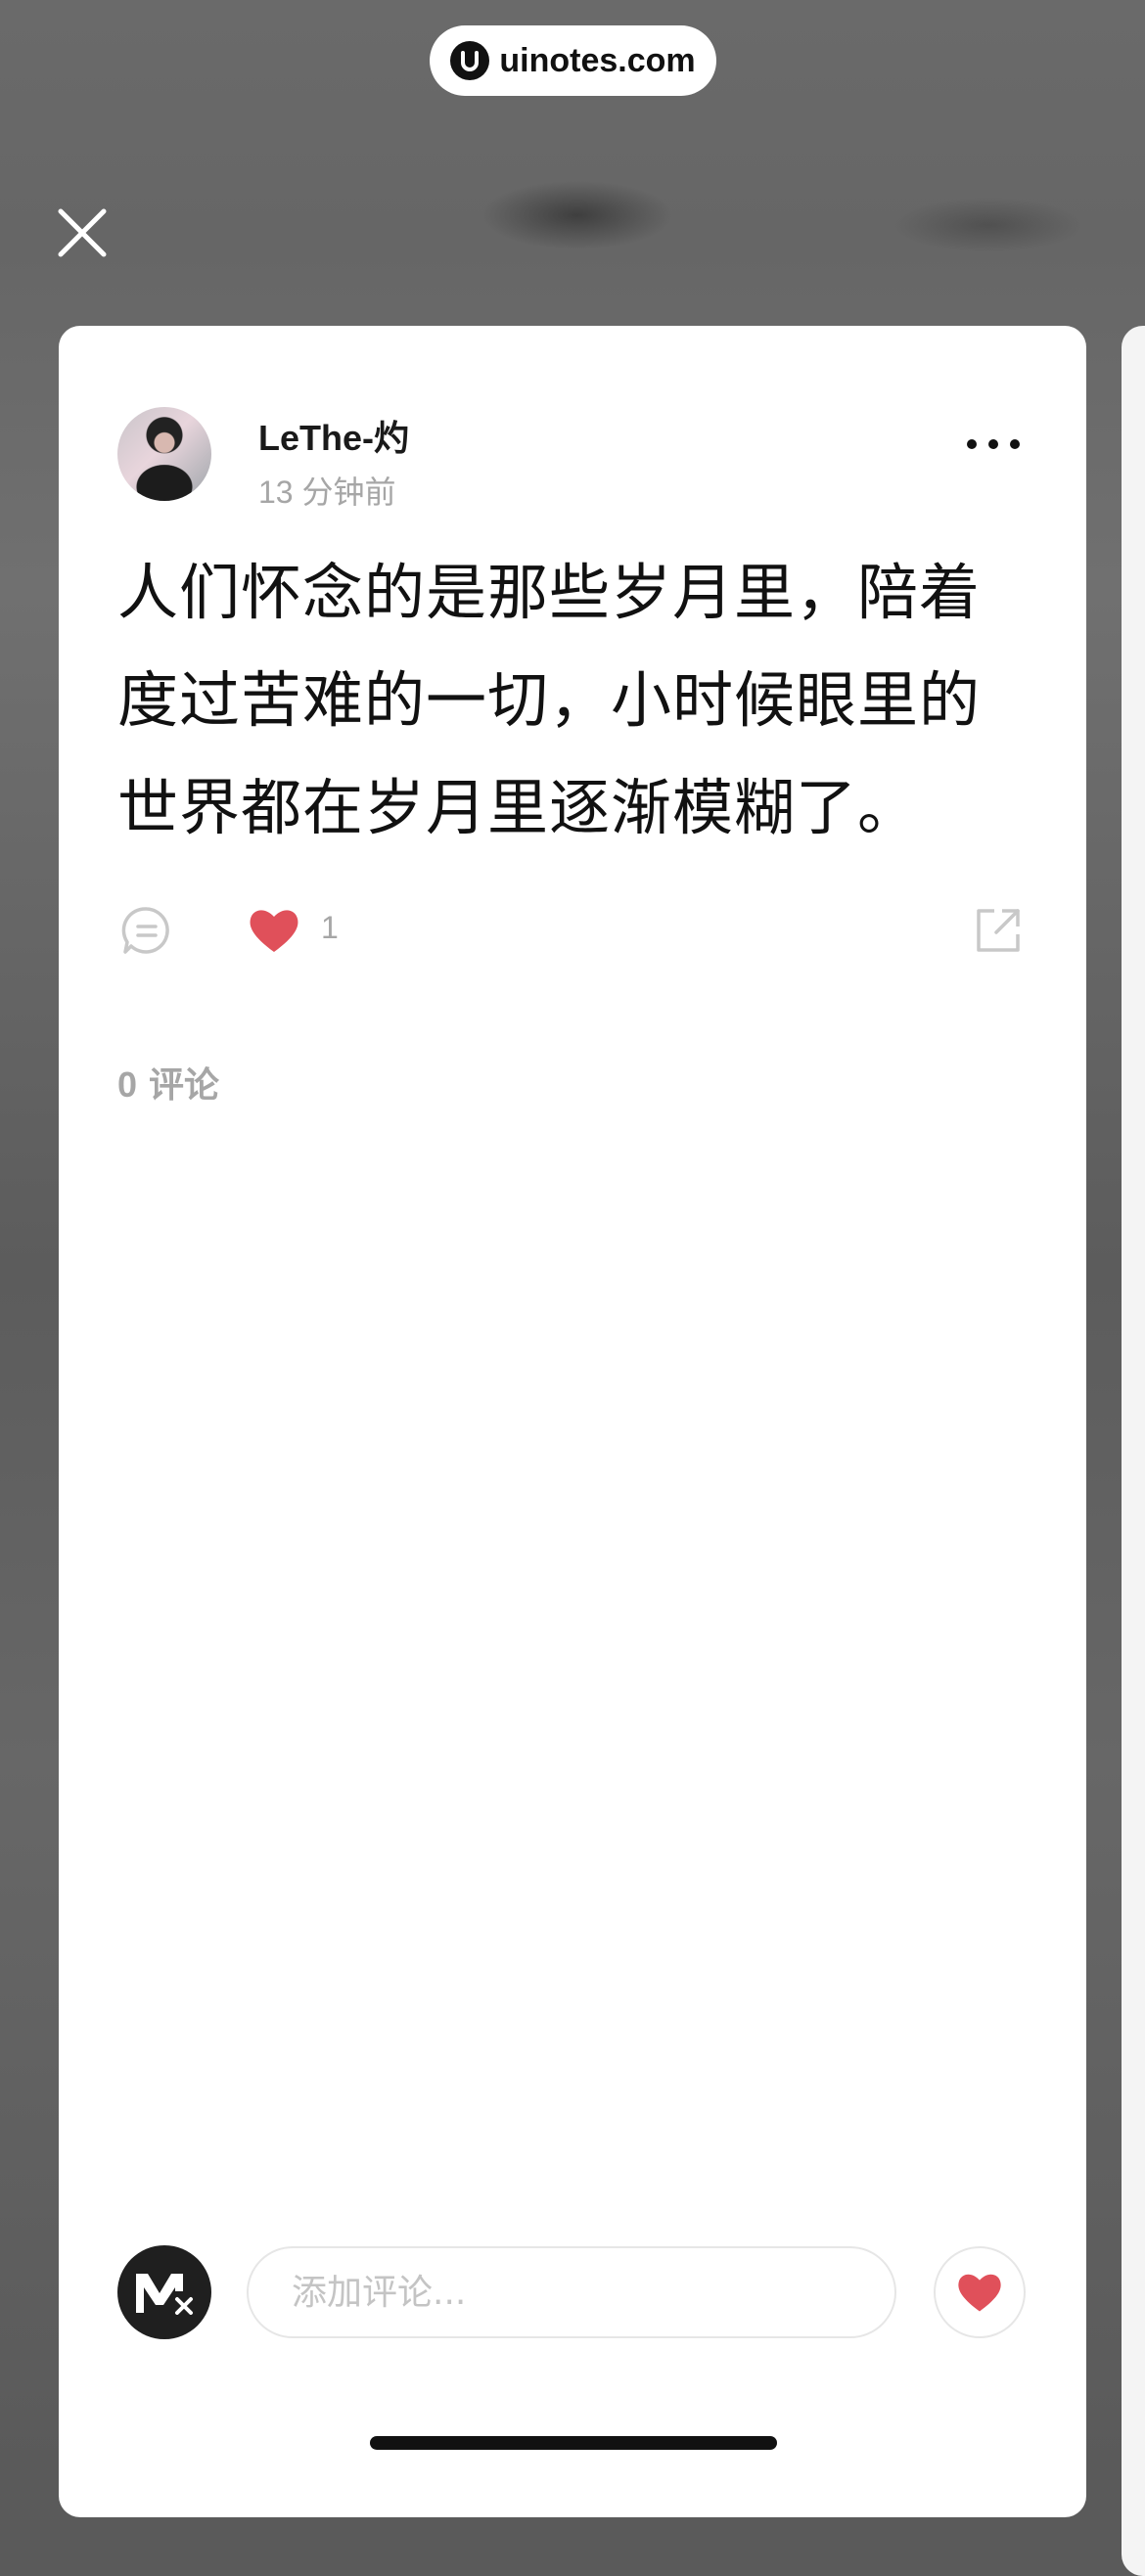  I want to click on close-button, so click(82, 233).